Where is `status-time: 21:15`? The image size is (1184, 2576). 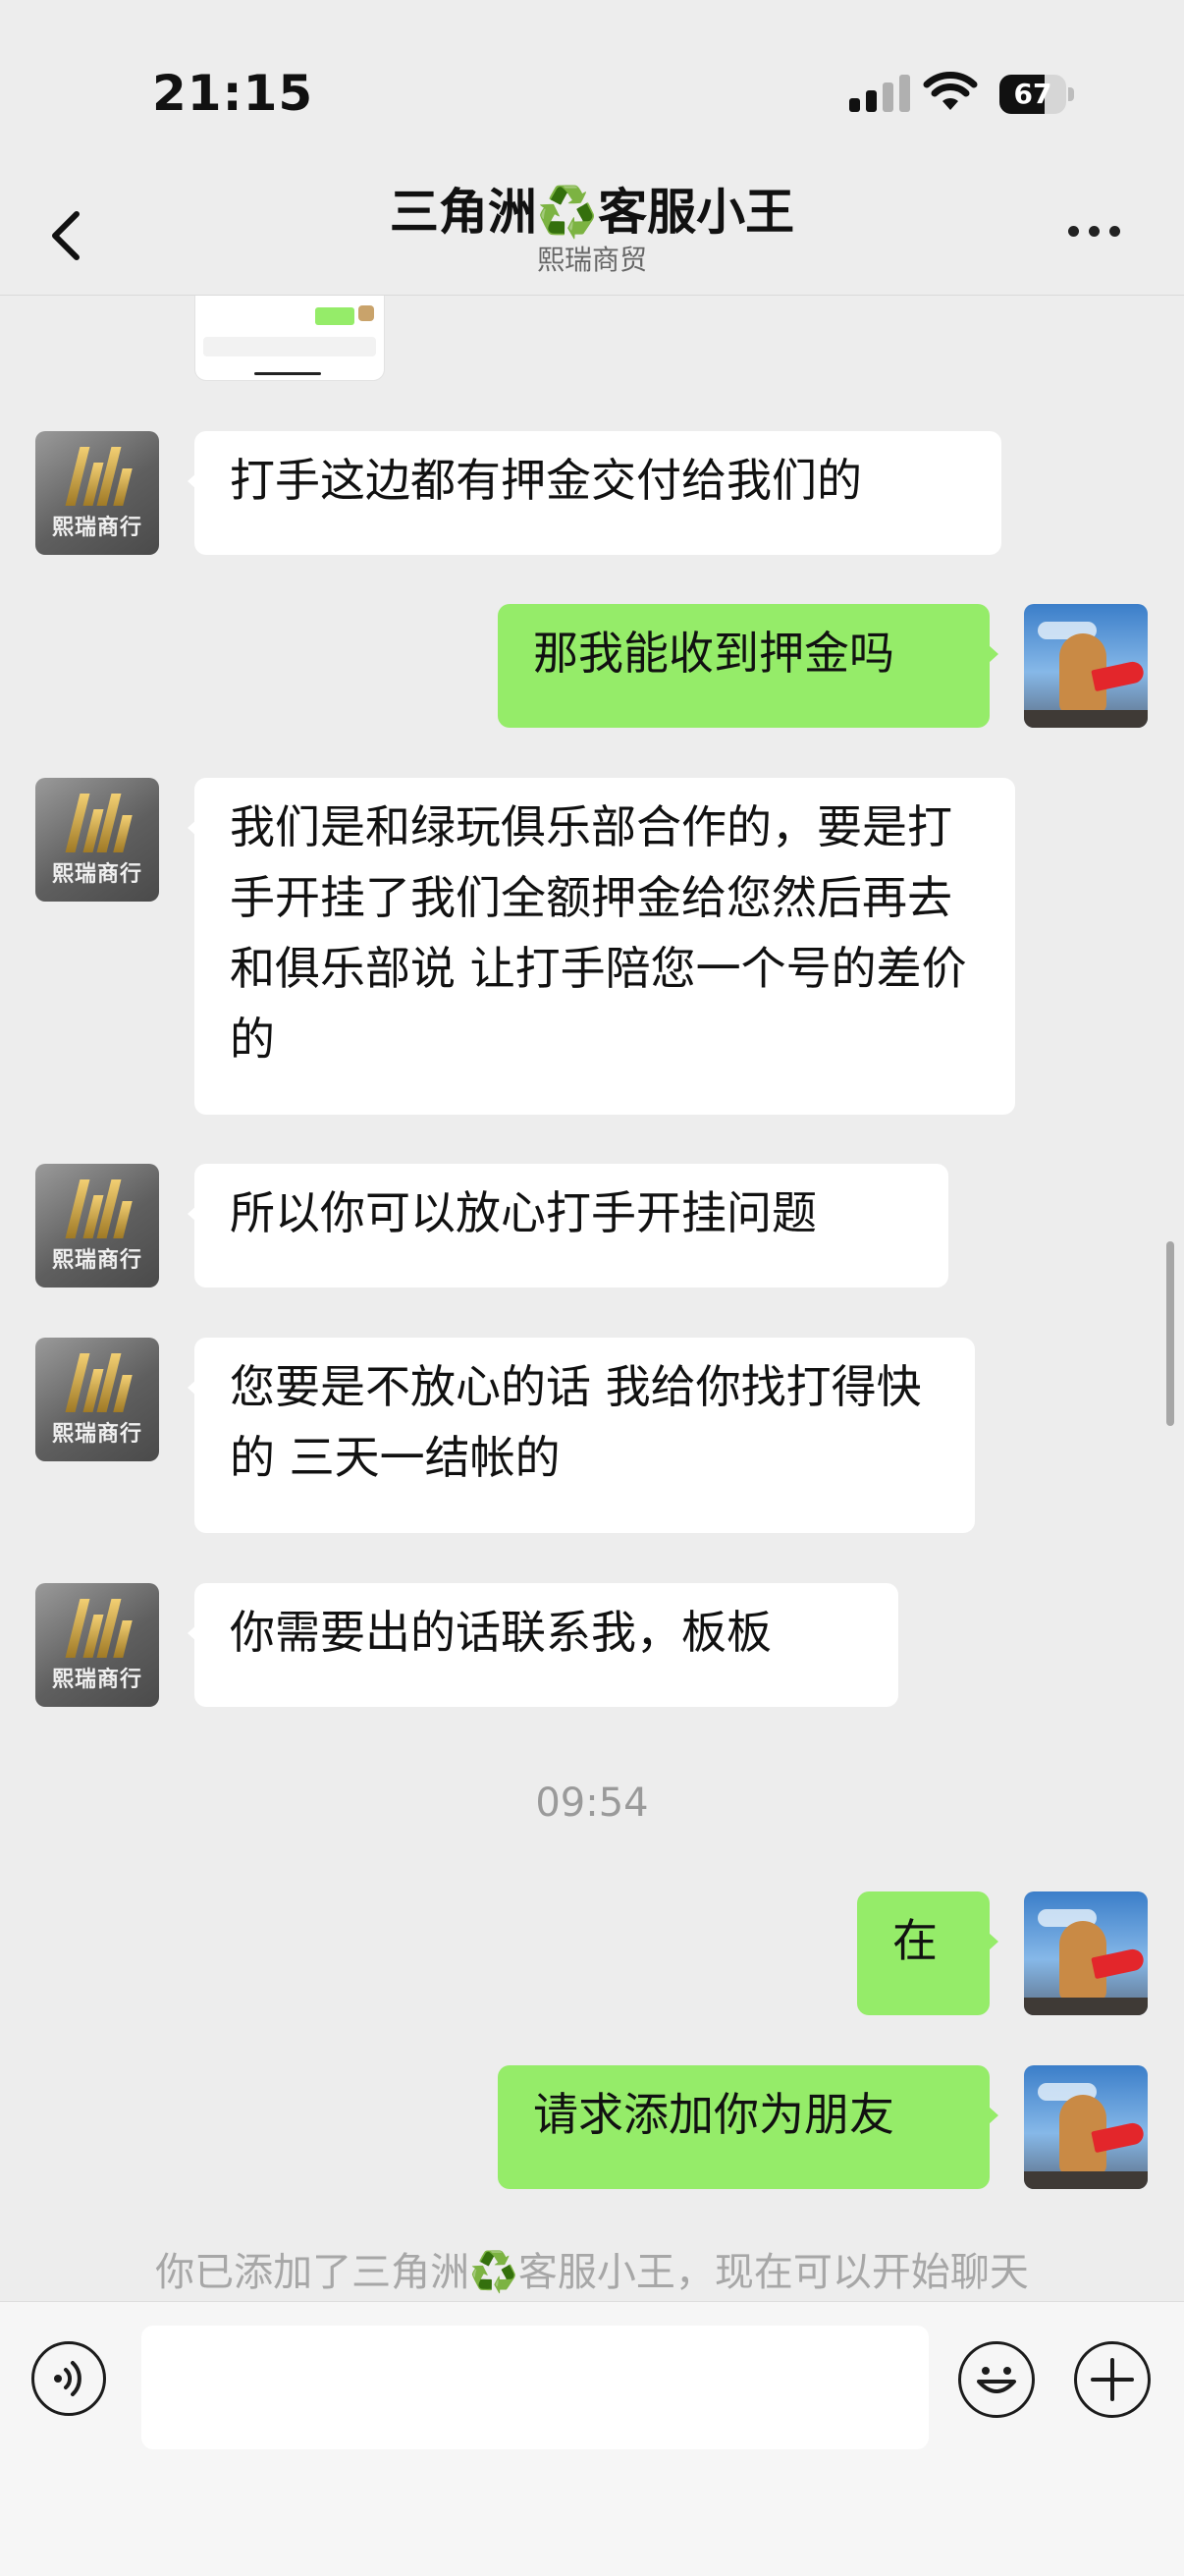
status-time: 21:15 is located at coordinates (233, 93).